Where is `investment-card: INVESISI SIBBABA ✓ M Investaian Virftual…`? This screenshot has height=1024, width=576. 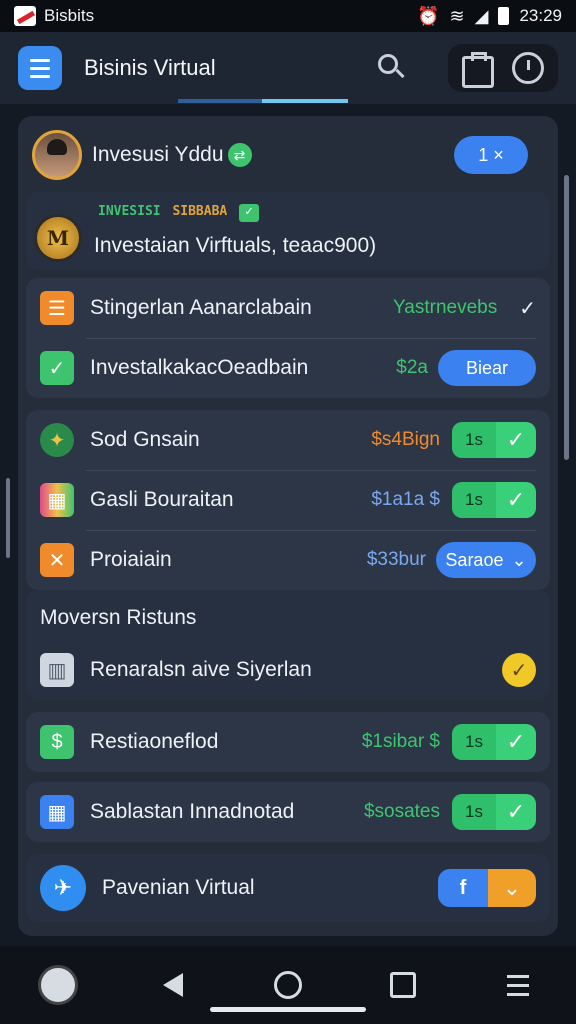 investment-card: INVESISI SIBBABA ✓ M Investaian Virftual… is located at coordinates (288, 231).